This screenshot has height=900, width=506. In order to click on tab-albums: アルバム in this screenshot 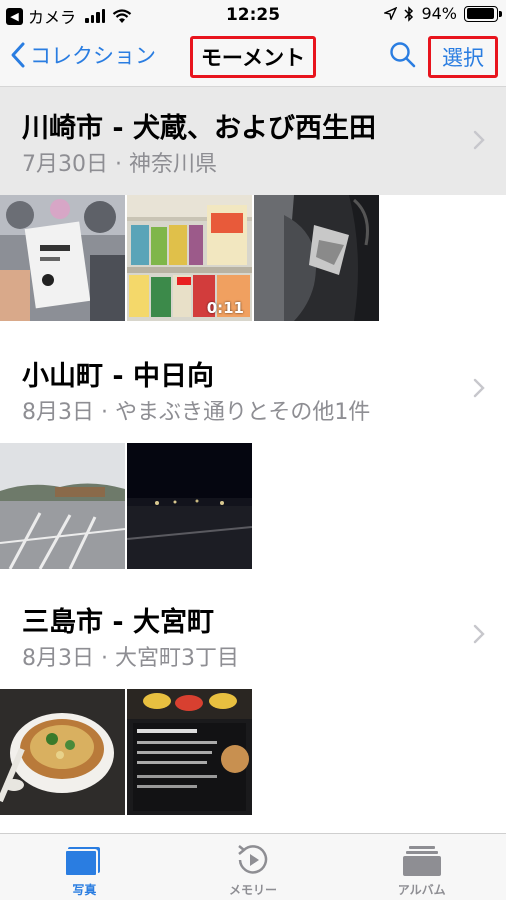, I will do `click(421, 867)`.